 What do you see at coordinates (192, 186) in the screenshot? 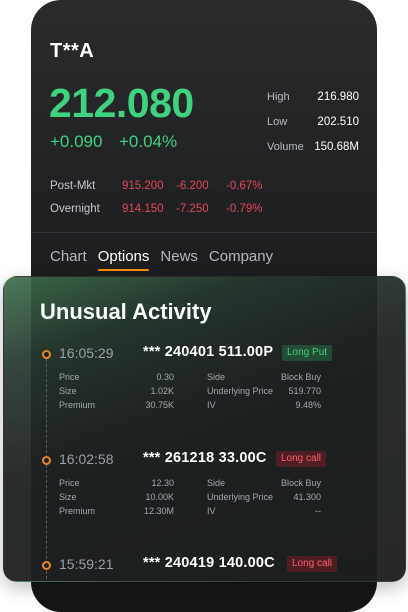
I see `ext-change: -6.200` at bounding box center [192, 186].